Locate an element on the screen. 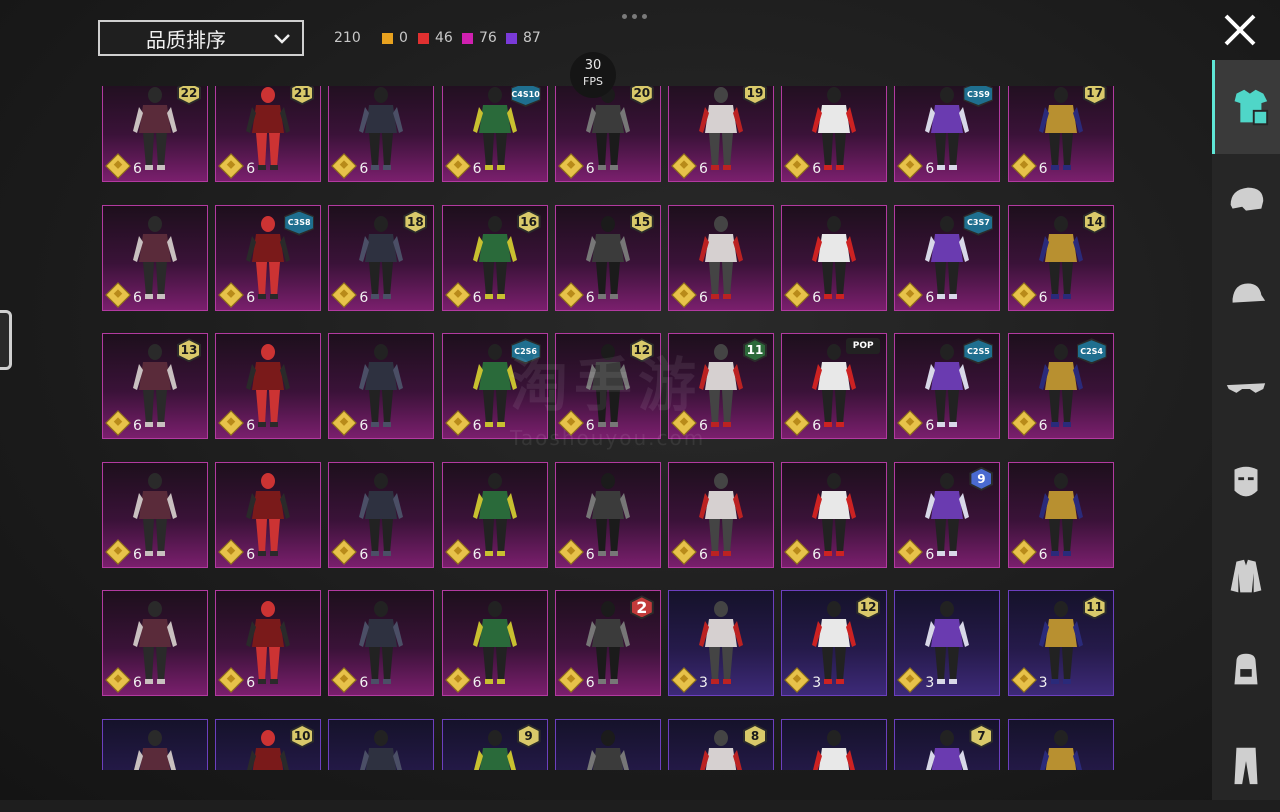 This screenshot has width=1280, height=812. outfit-card: 18 6 is located at coordinates (381, 257).